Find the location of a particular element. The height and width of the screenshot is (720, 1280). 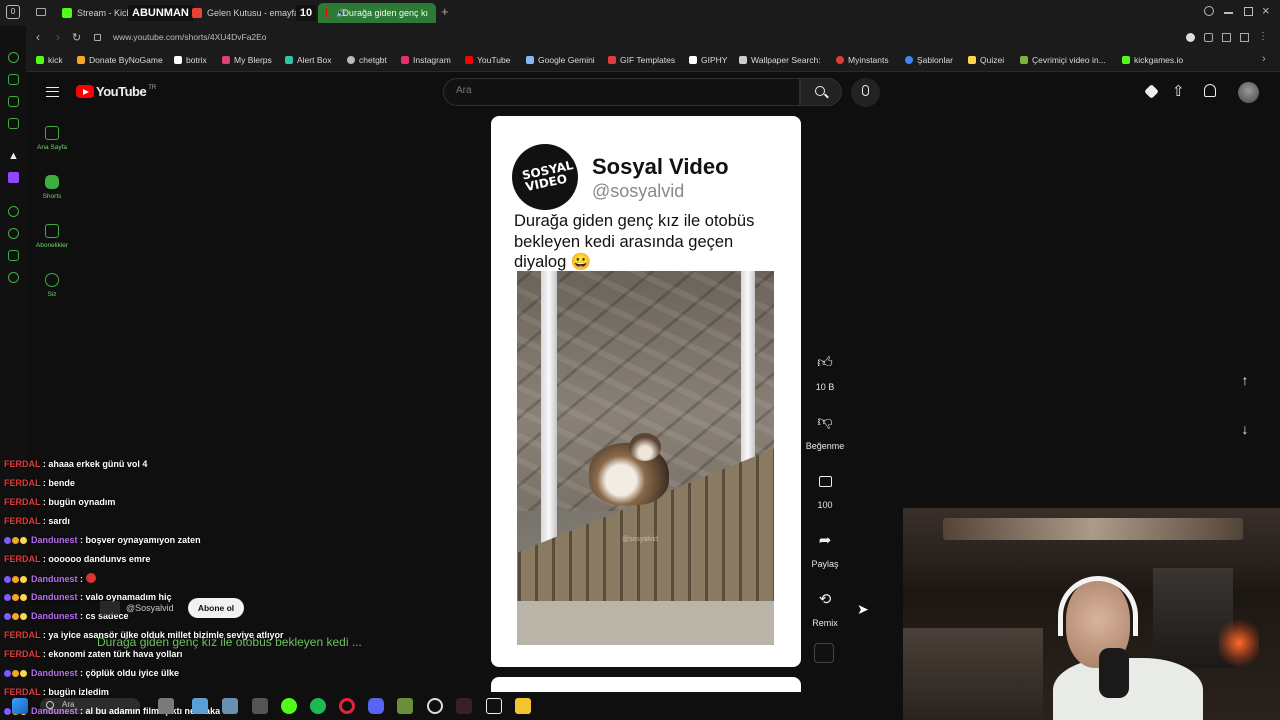

guide-subscriptions: Abonelikler is located at coordinates (52, 236).